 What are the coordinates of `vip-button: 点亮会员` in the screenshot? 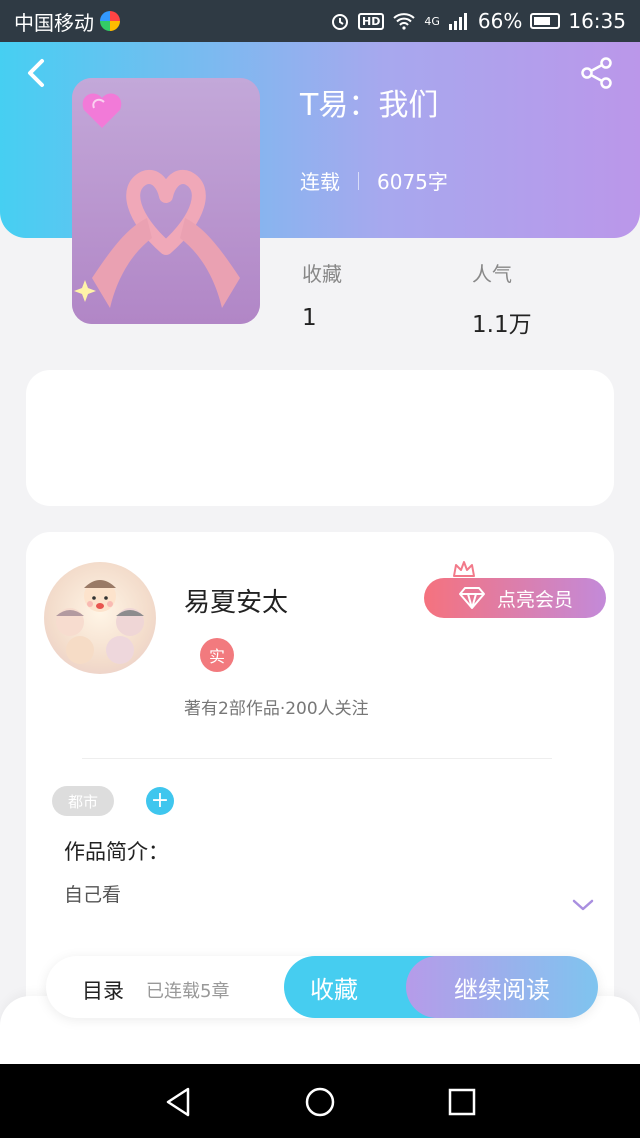 It's located at (515, 598).